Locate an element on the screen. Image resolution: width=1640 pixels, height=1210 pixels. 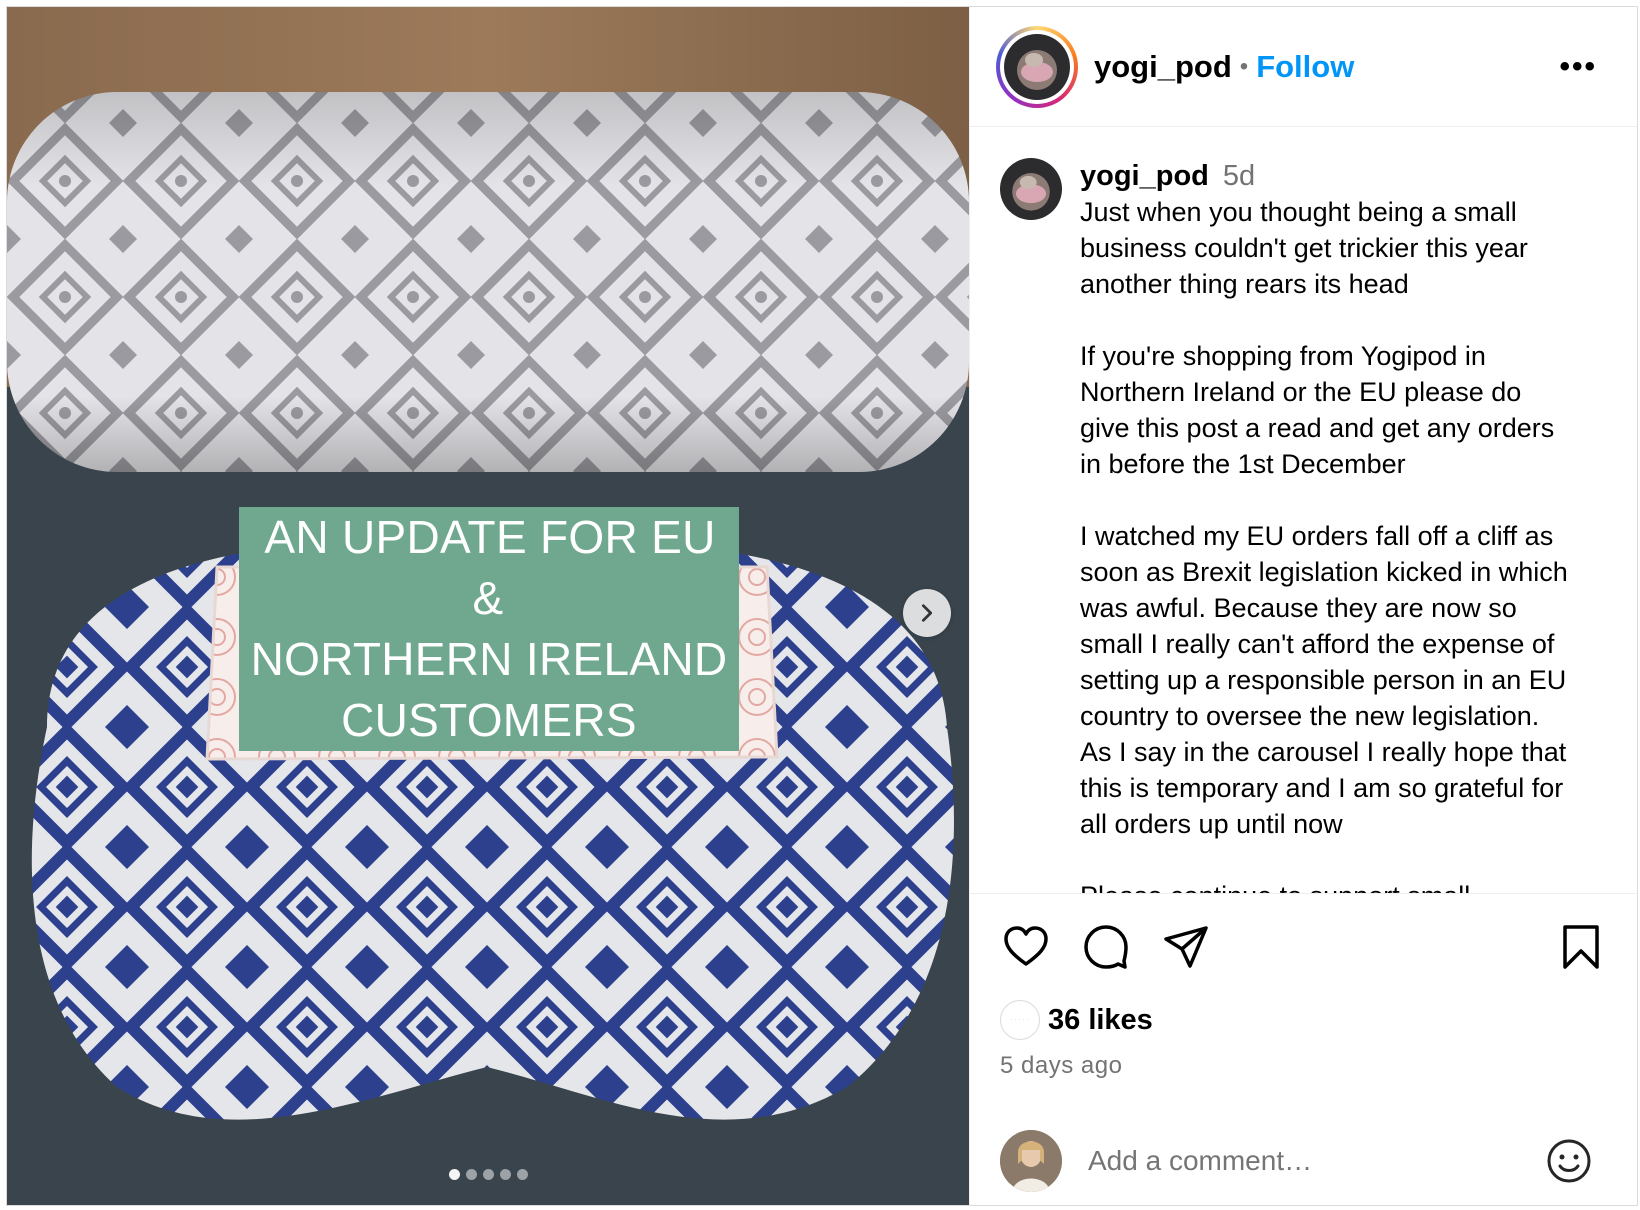
likes-row: · · · · · 36 likes is located at coordinates (1303, 1020).